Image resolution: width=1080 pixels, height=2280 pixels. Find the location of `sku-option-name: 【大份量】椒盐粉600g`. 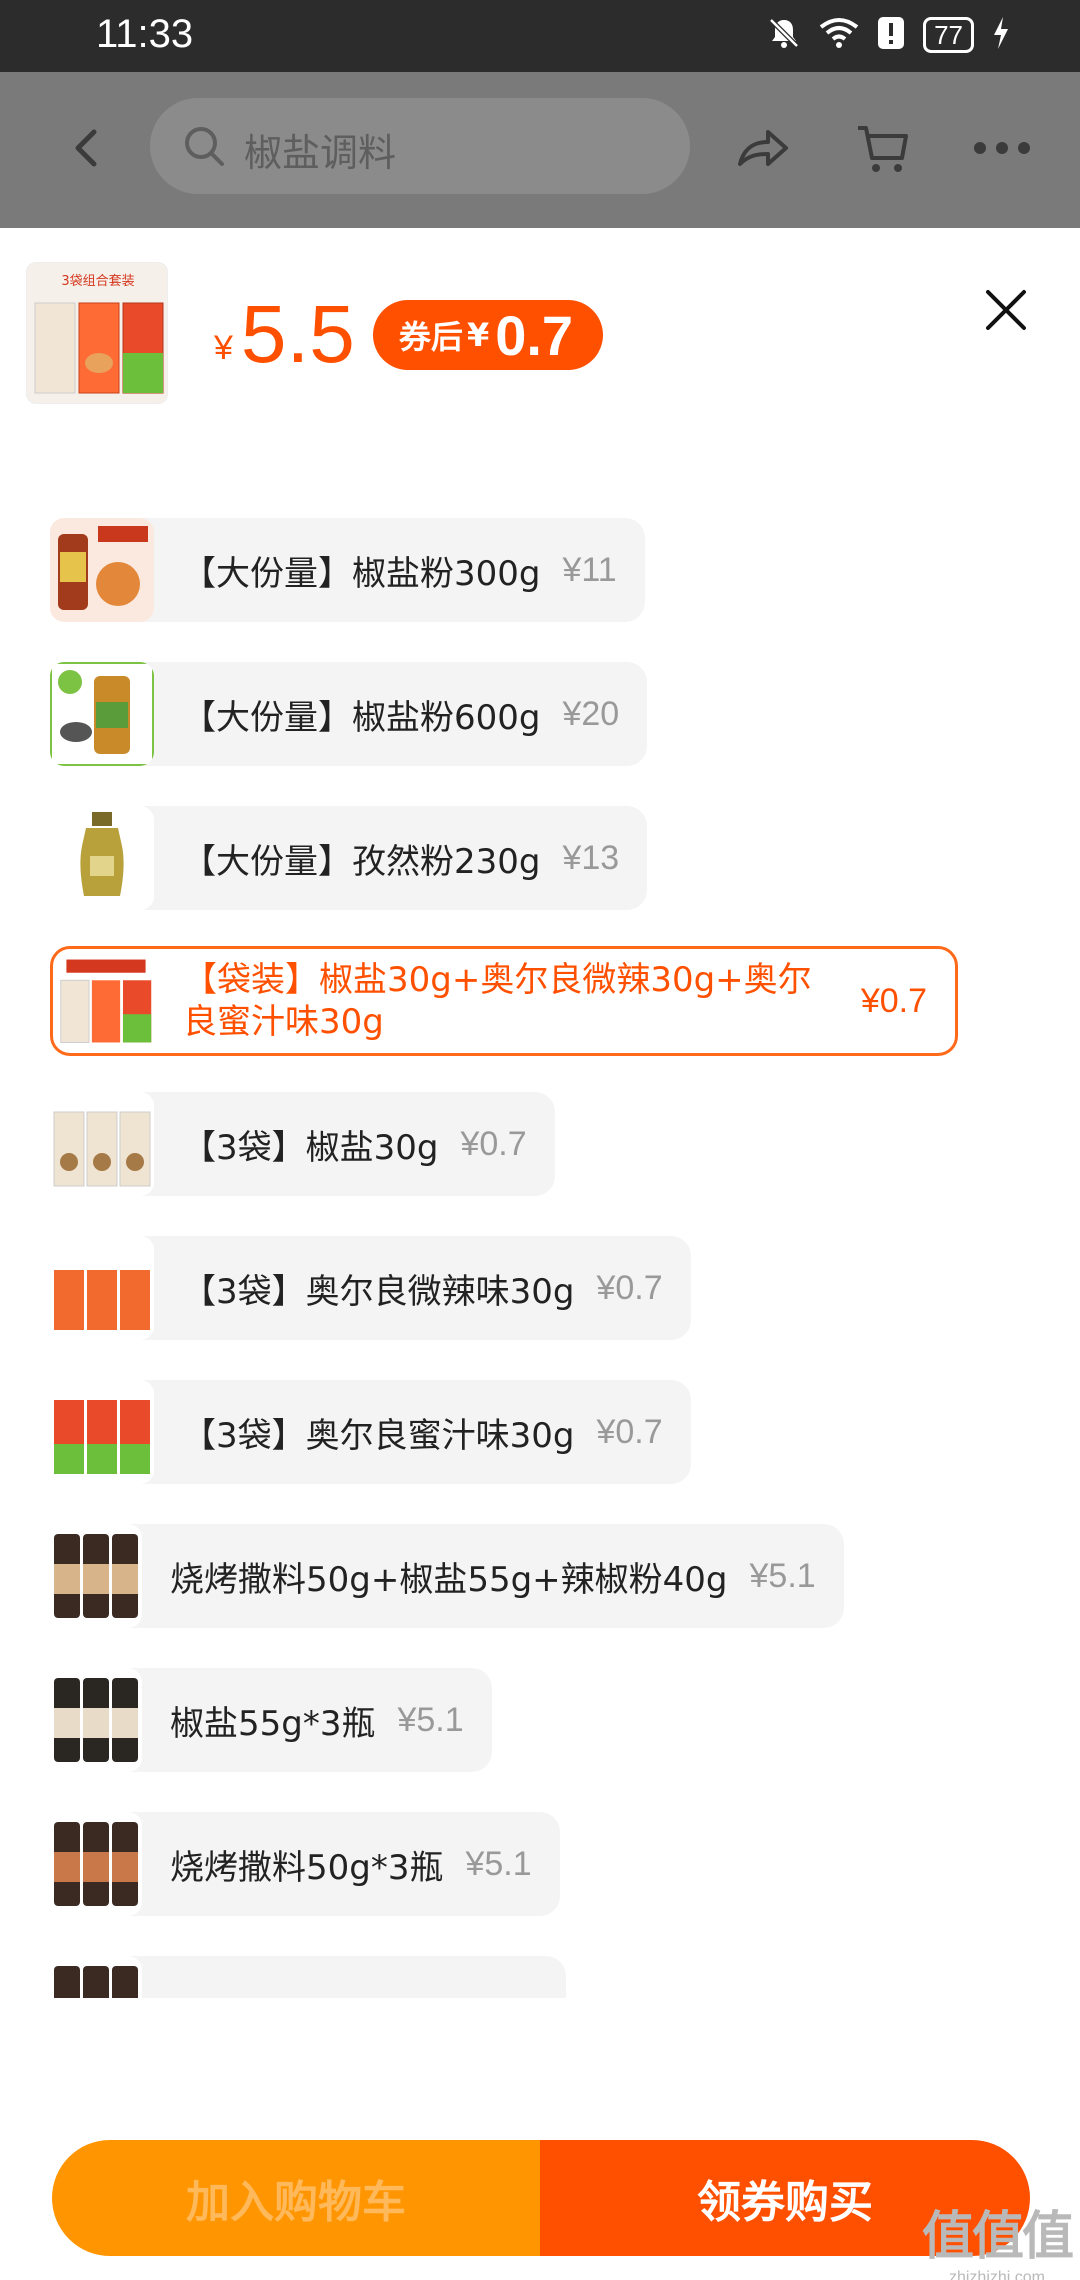

sku-option-name: 【大份量】椒盐粉600g is located at coordinates (361, 717).